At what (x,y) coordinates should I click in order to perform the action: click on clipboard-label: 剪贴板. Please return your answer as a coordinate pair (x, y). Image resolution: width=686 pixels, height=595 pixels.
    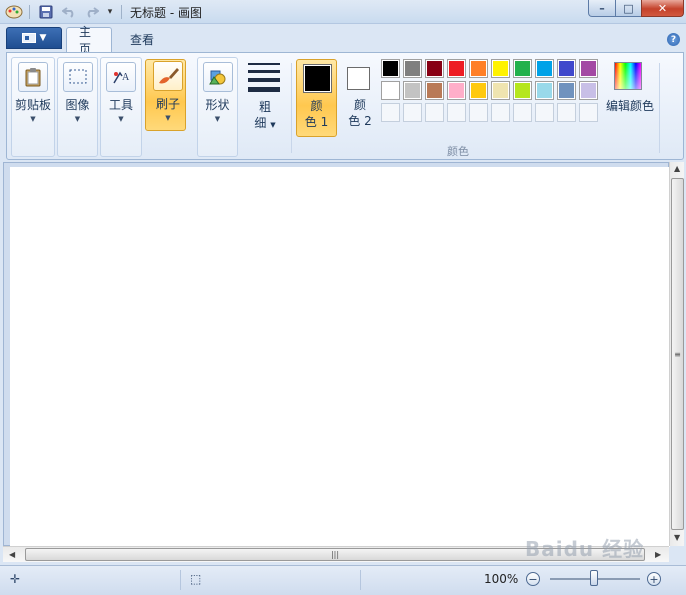
    Looking at the image, I should click on (32, 105).